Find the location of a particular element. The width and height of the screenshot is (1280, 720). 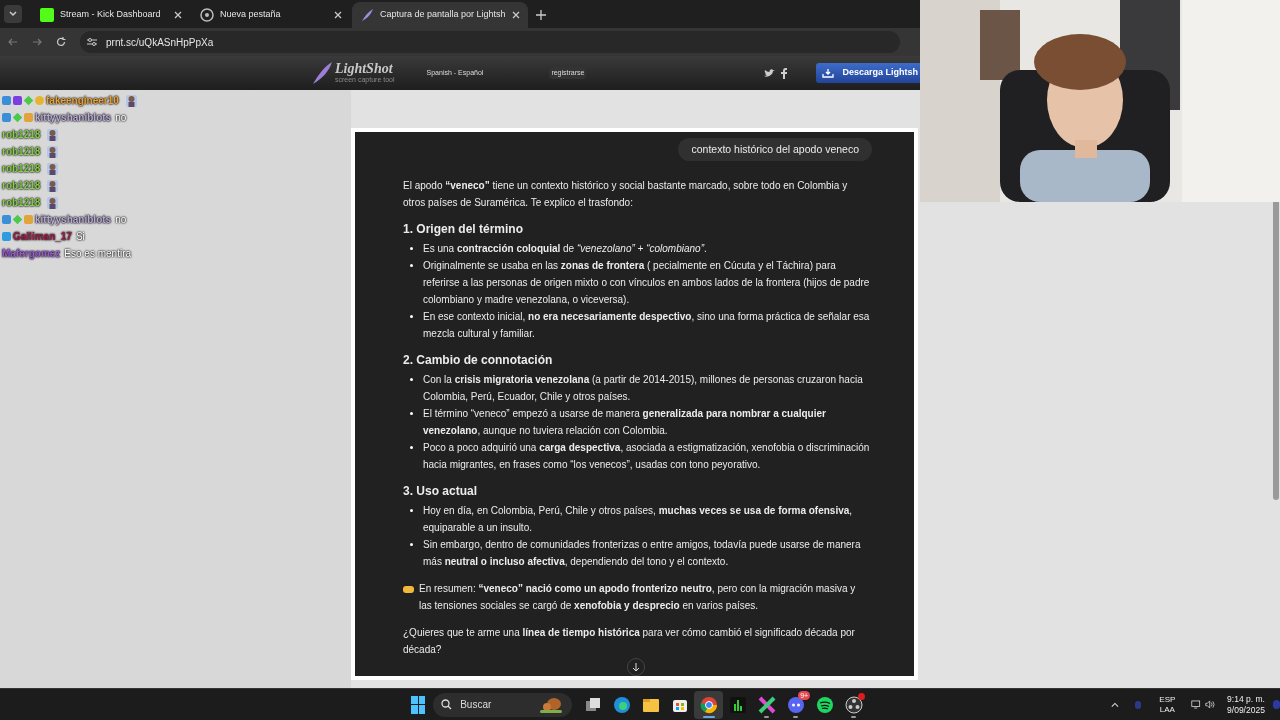

search-icon is located at coordinates (447, 704).